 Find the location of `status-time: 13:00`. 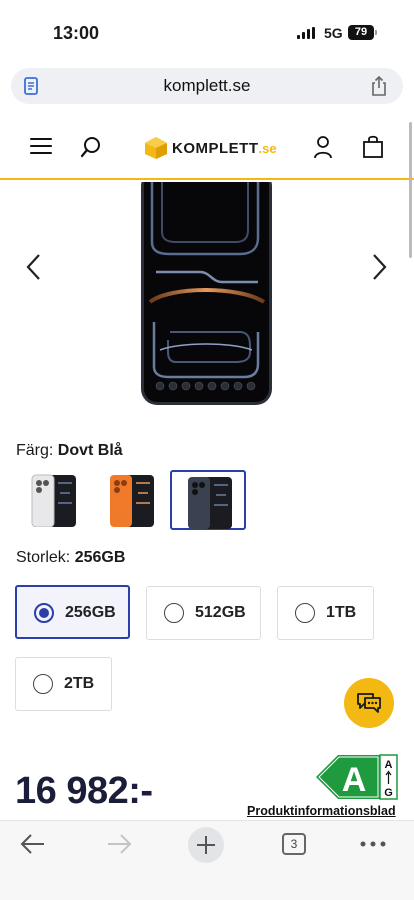

status-time: 13:00 is located at coordinates (76, 33).